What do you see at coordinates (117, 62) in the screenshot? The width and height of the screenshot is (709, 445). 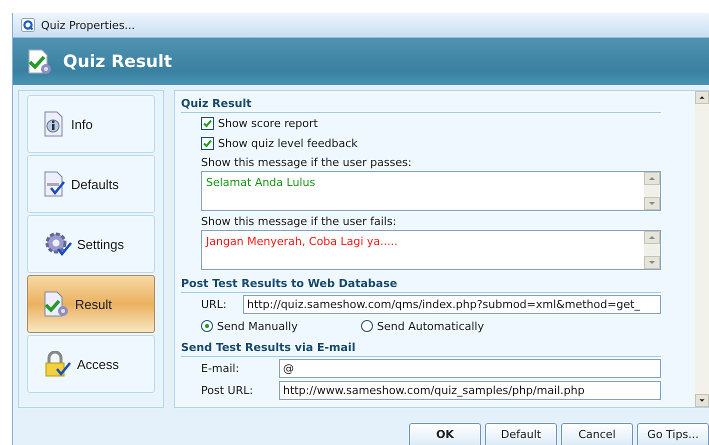 I see `page-title: Quiz Result` at bounding box center [117, 62].